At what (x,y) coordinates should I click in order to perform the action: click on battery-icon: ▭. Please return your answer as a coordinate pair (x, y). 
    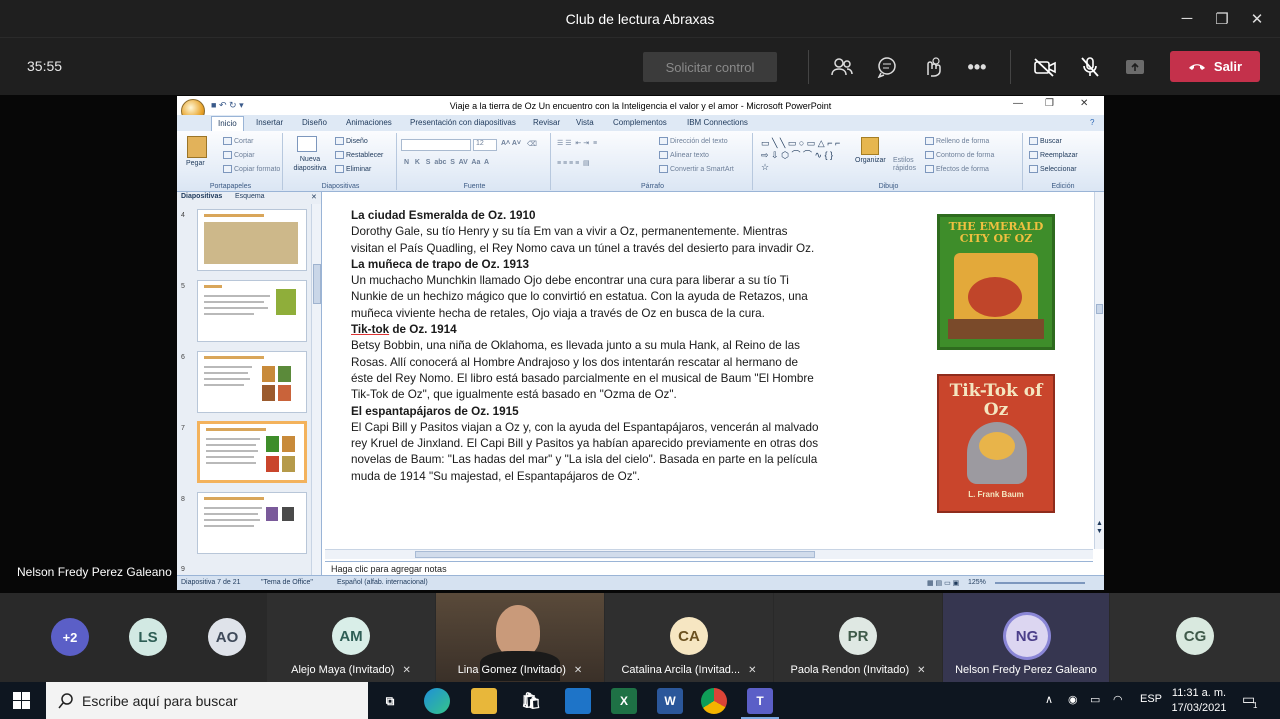
    Looking at the image, I should click on (1095, 699).